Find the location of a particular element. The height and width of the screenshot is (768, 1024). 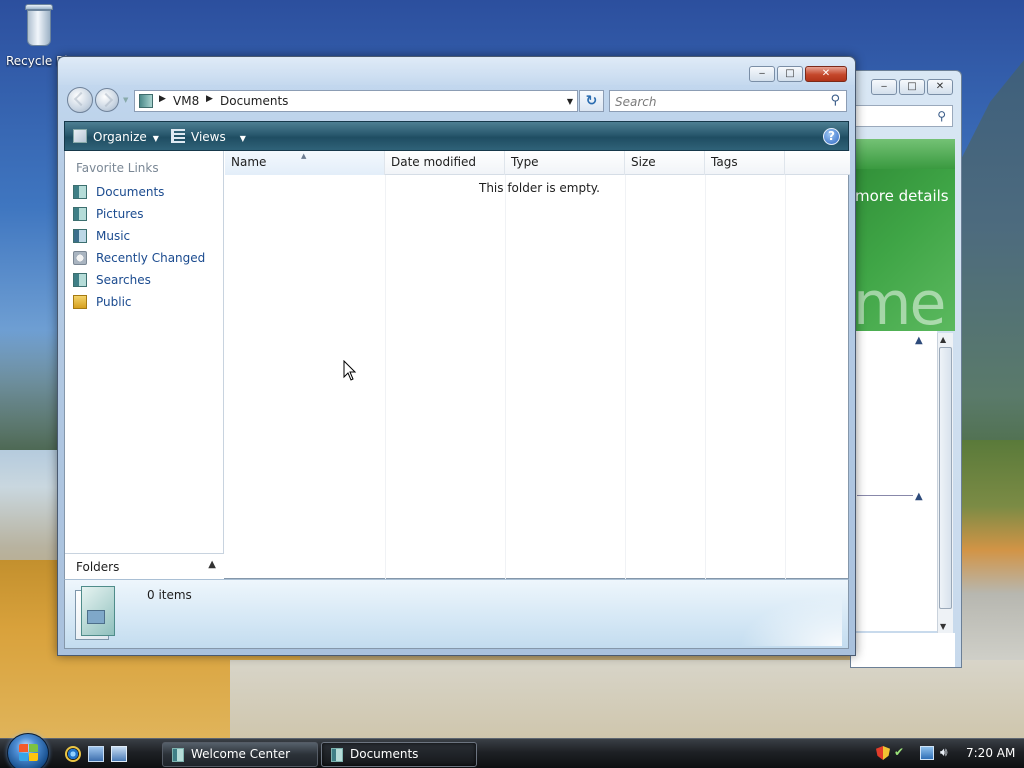

organize-button: Organize ▼ is located at coordinates (116, 136).